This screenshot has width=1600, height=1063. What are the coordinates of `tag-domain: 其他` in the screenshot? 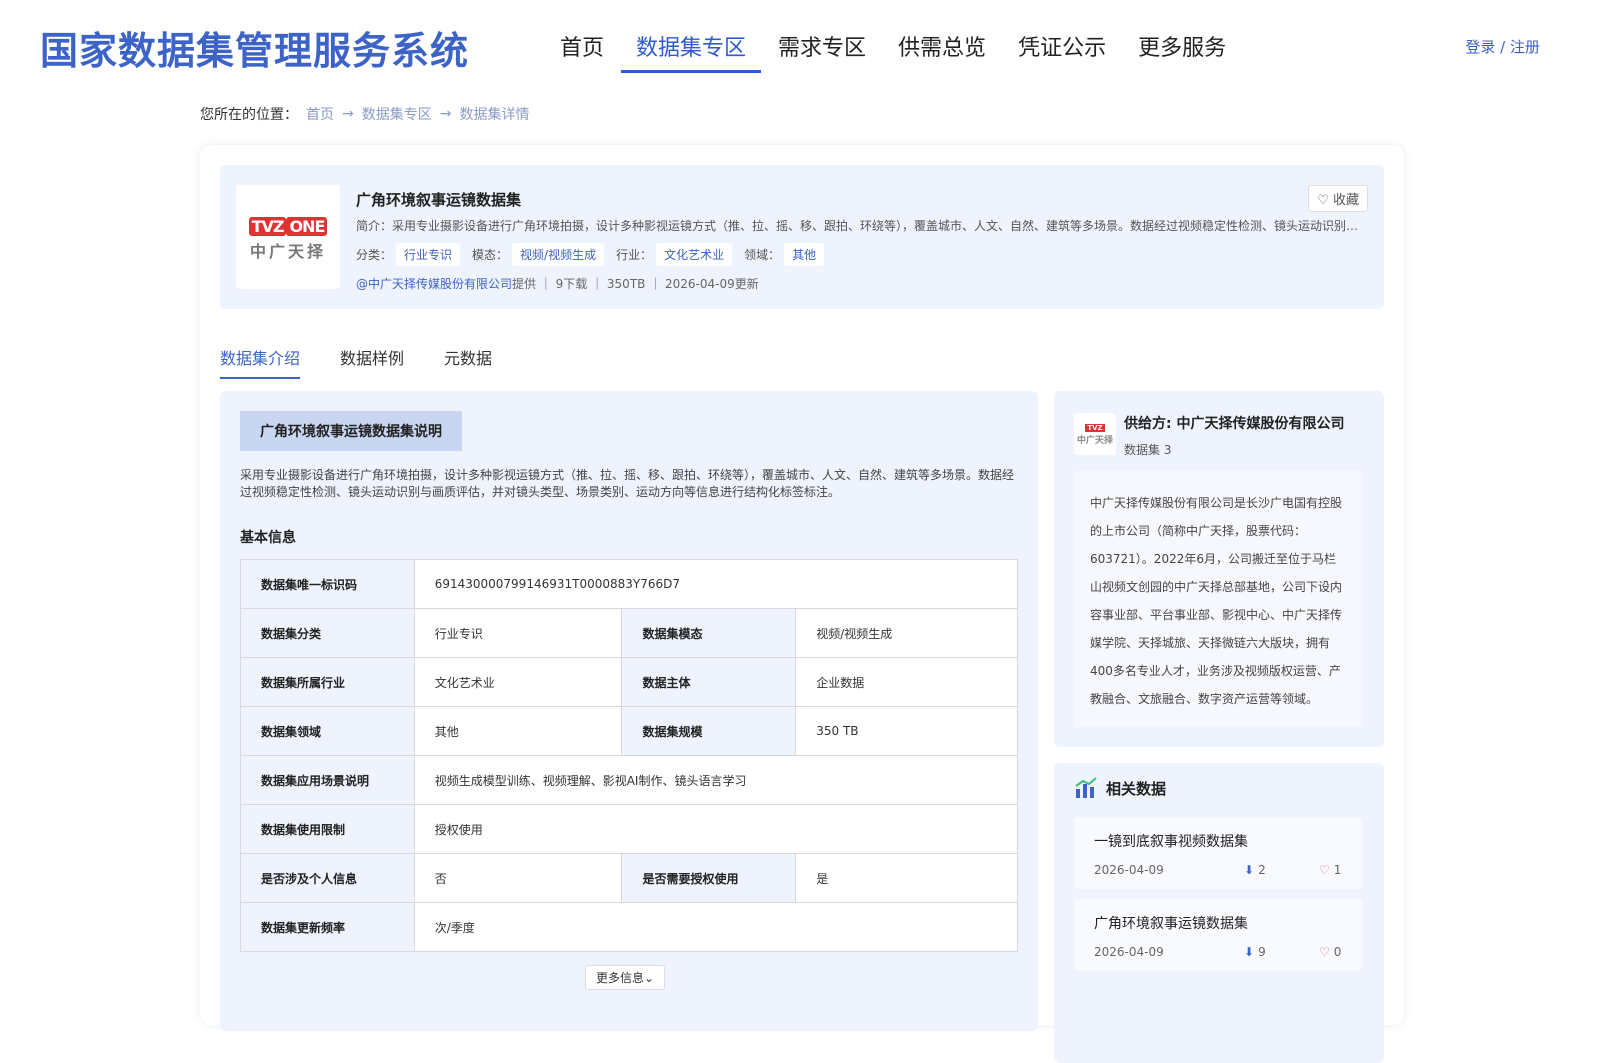 It's located at (804, 254).